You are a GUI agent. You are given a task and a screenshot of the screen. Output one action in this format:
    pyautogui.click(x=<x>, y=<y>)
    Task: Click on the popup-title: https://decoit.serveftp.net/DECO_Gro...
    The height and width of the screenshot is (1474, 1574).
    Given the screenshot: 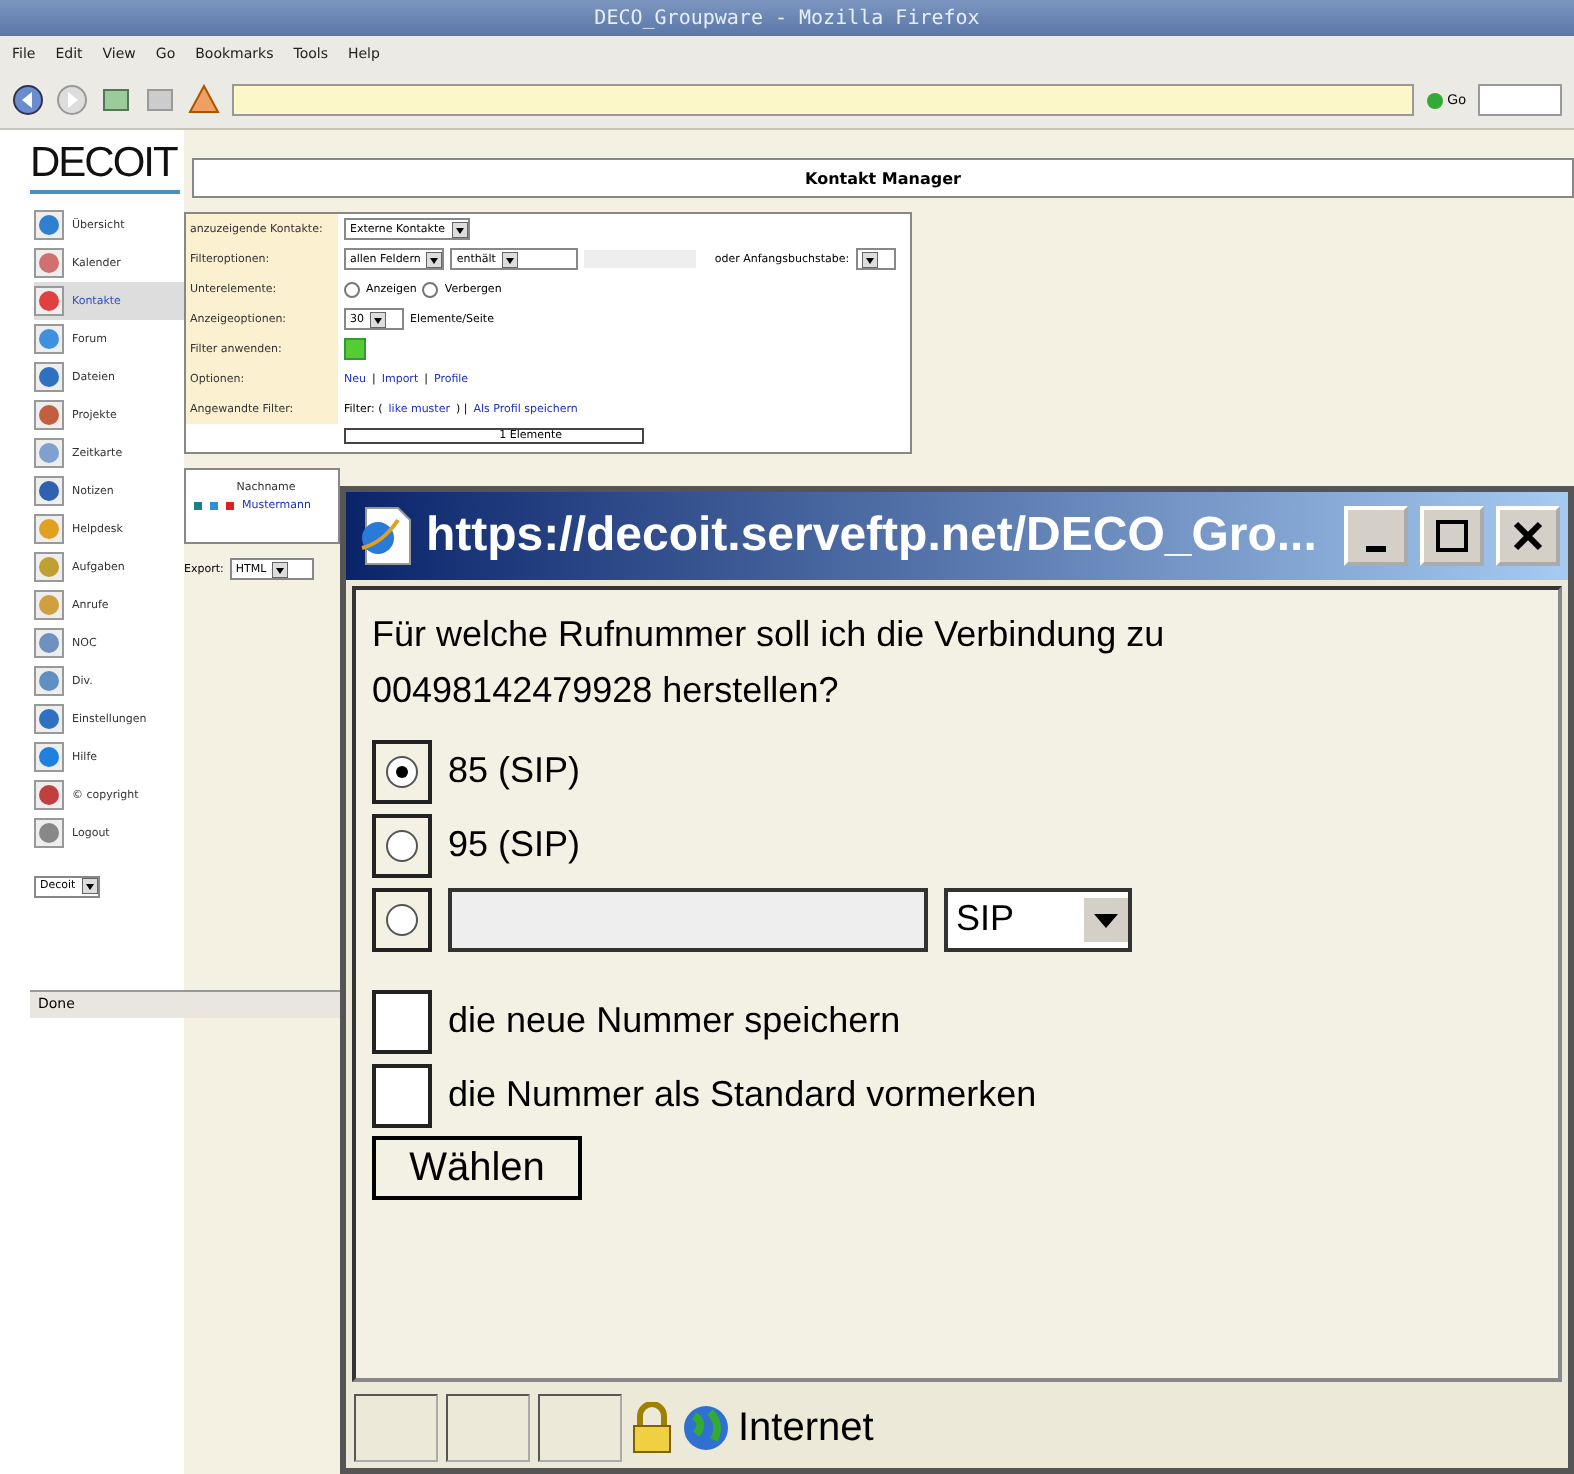 What is the action you would take?
    pyautogui.click(x=872, y=536)
    